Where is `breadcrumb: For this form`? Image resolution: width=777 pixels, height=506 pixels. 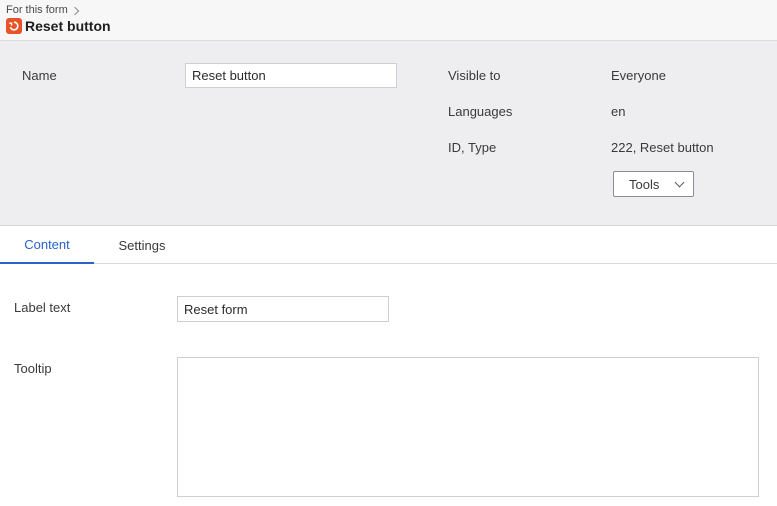 breadcrumb: For this form is located at coordinates (42, 10).